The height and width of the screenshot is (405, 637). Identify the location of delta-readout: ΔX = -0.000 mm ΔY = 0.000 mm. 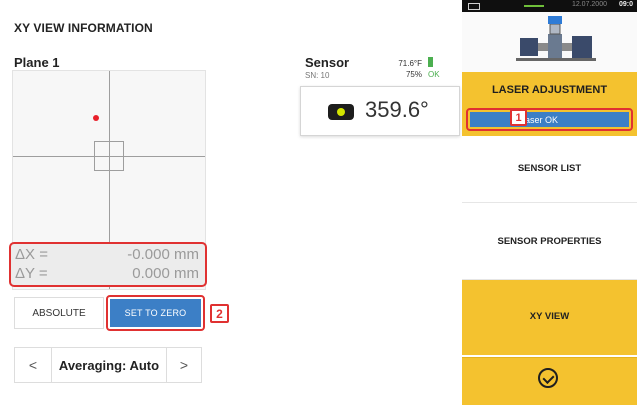
(108, 264).